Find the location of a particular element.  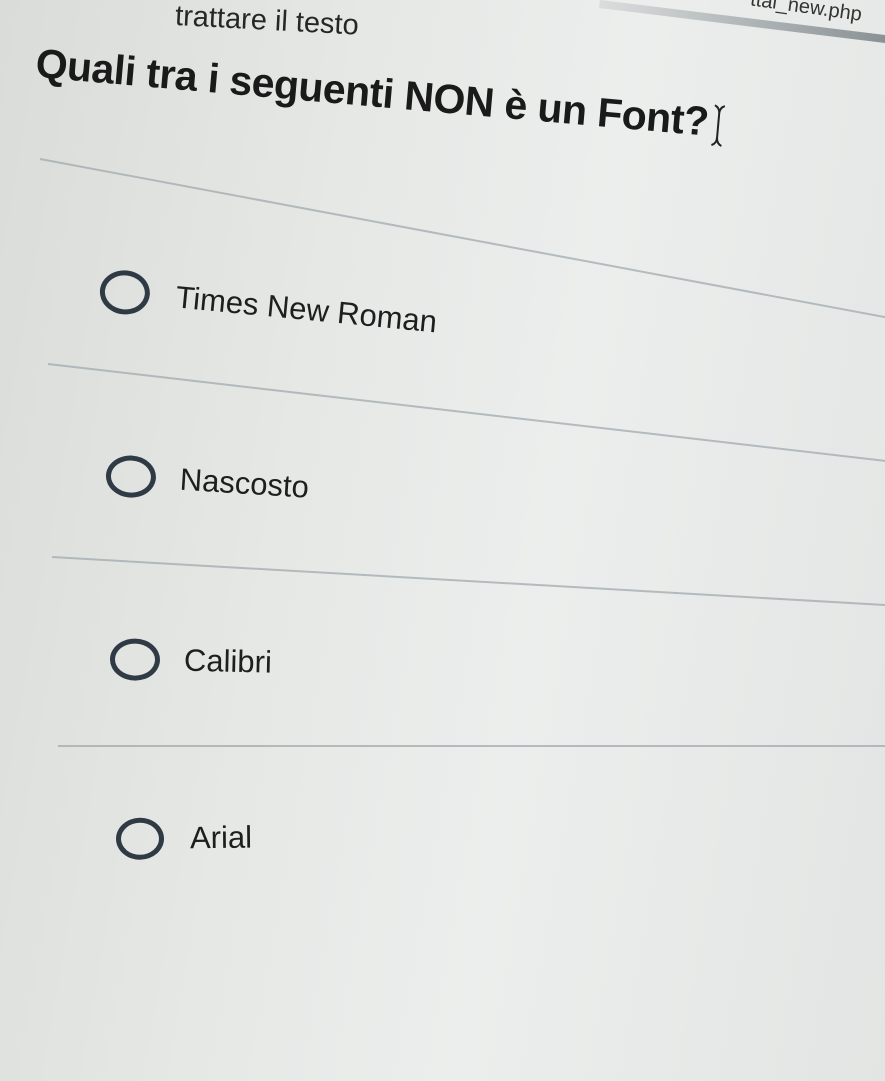

option-label: Calibri is located at coordinates (228, 661).